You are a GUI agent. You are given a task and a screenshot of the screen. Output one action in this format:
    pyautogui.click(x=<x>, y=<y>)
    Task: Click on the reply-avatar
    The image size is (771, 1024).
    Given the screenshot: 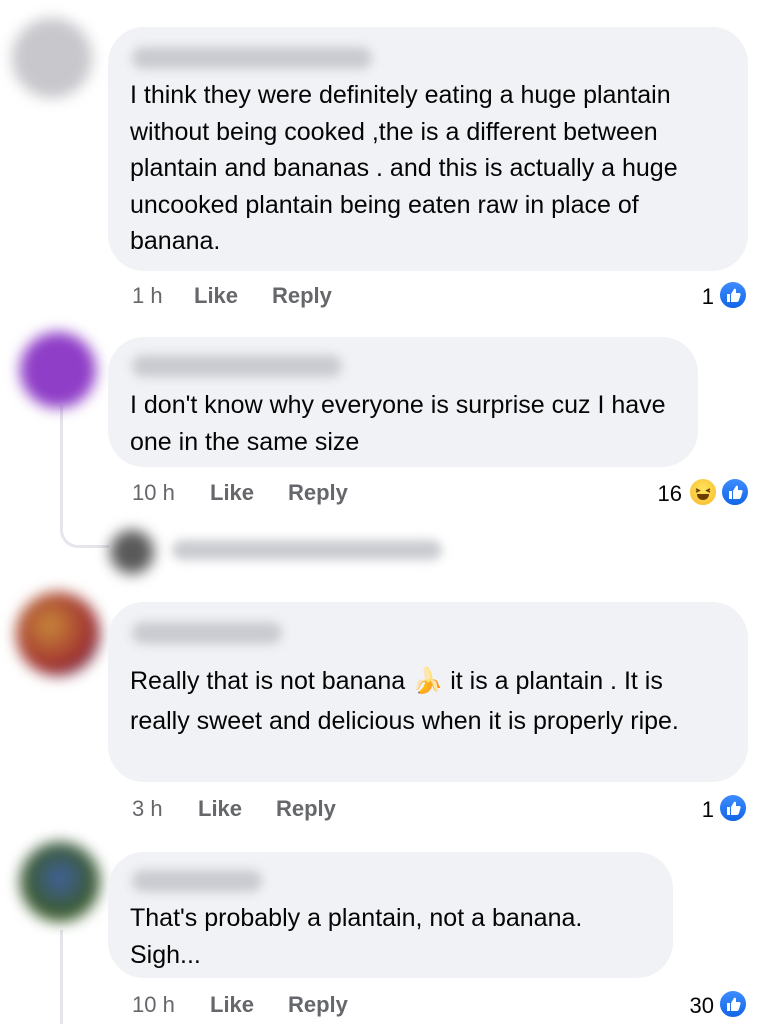 What is the action you would take?
    pyautogui.click(x=132, y=552)
    